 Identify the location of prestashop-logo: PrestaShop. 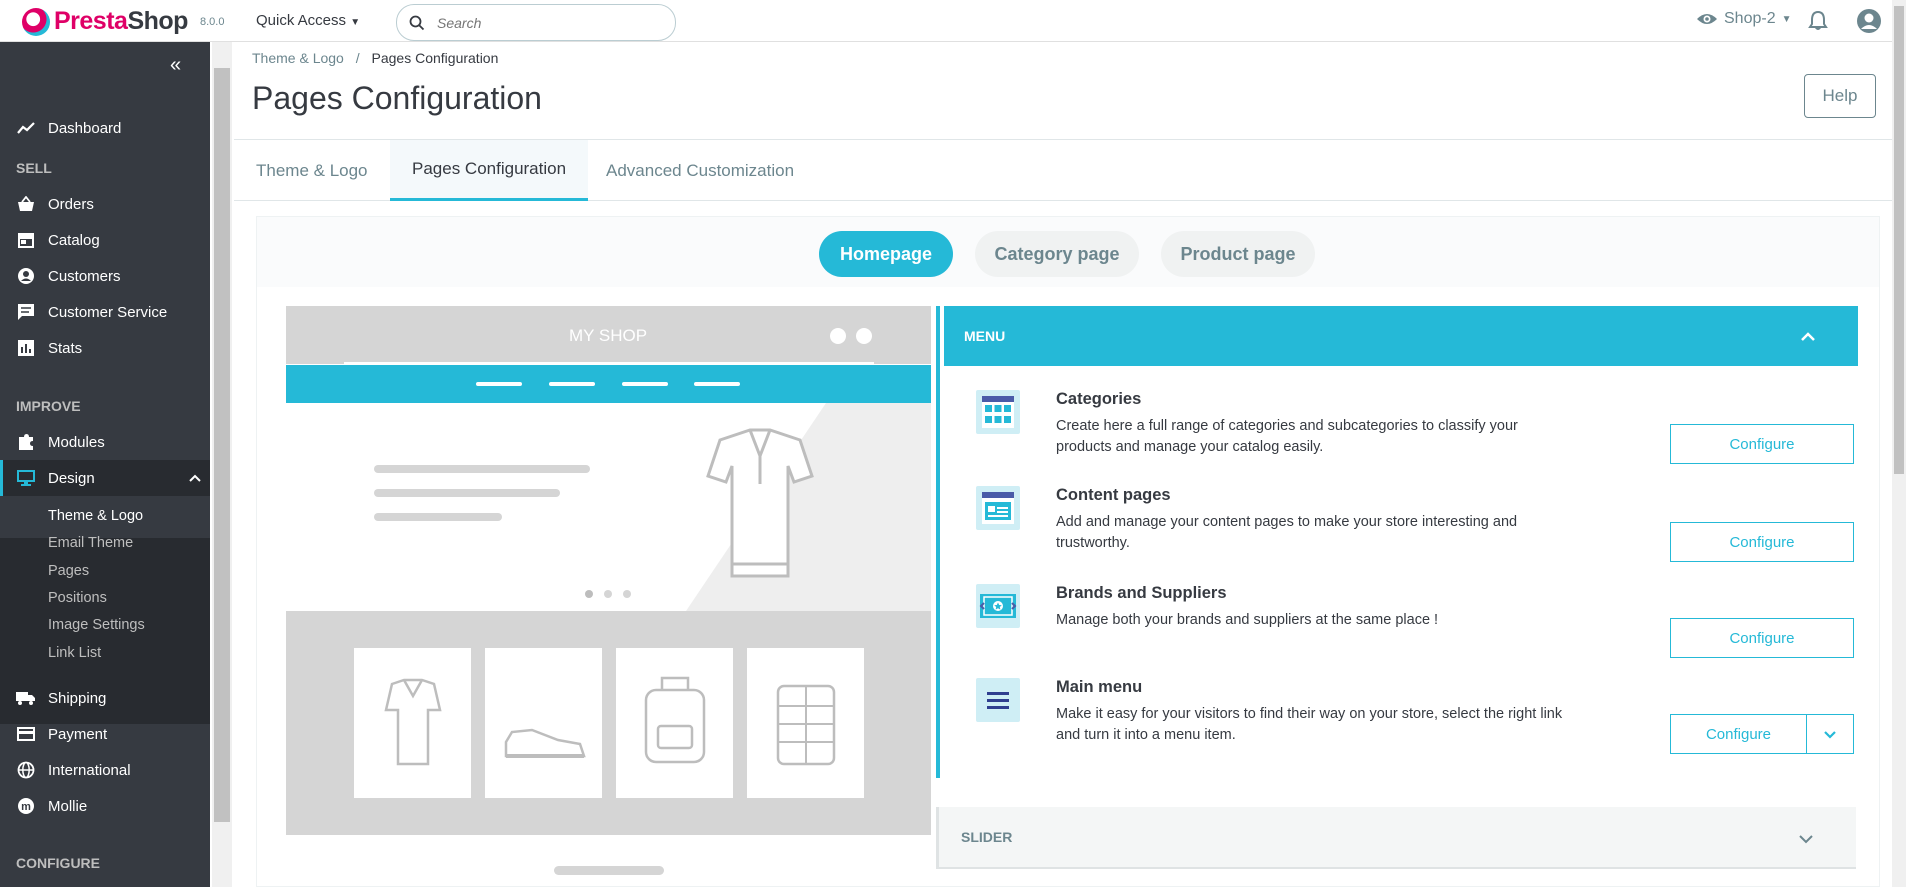
(105, 21).